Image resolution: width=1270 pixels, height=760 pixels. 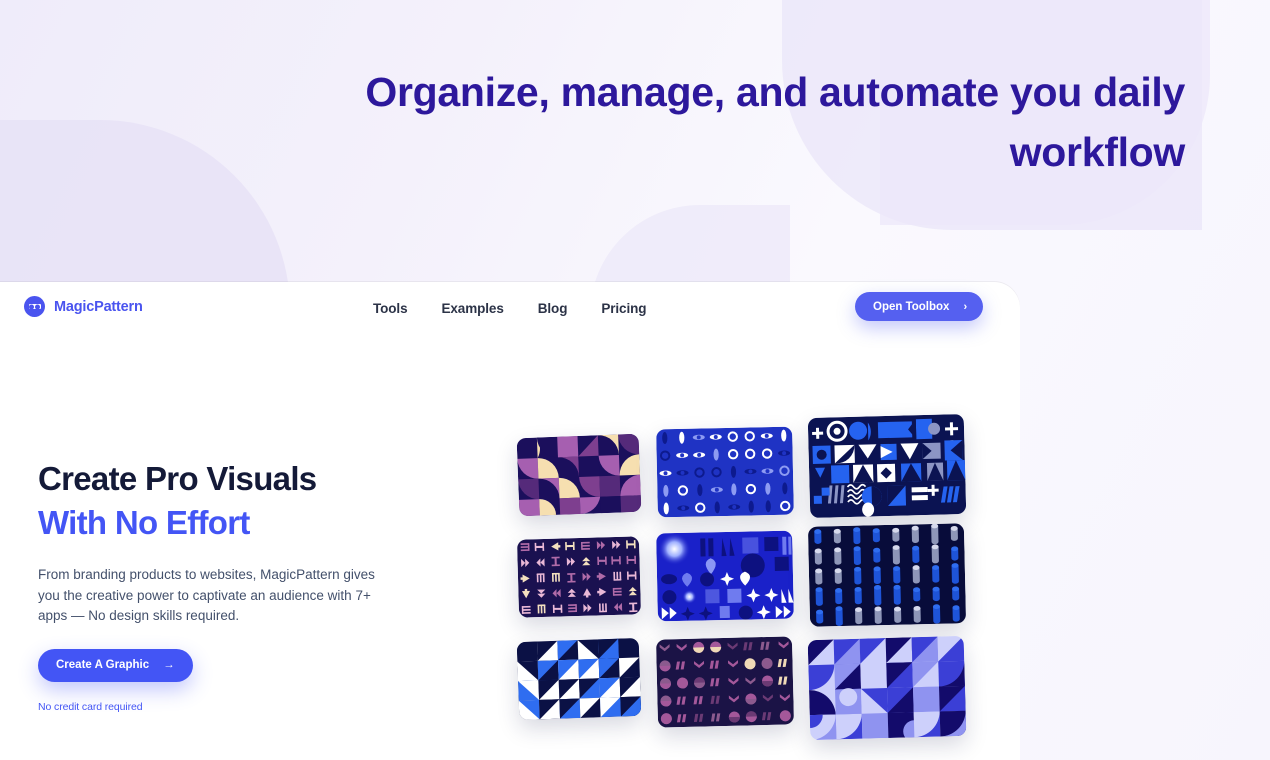 What do you see at coordinates (887, 575) in the screenshot?
I see `pattern-card-navy-3d-cylinders` at bounding box center [887, 575].